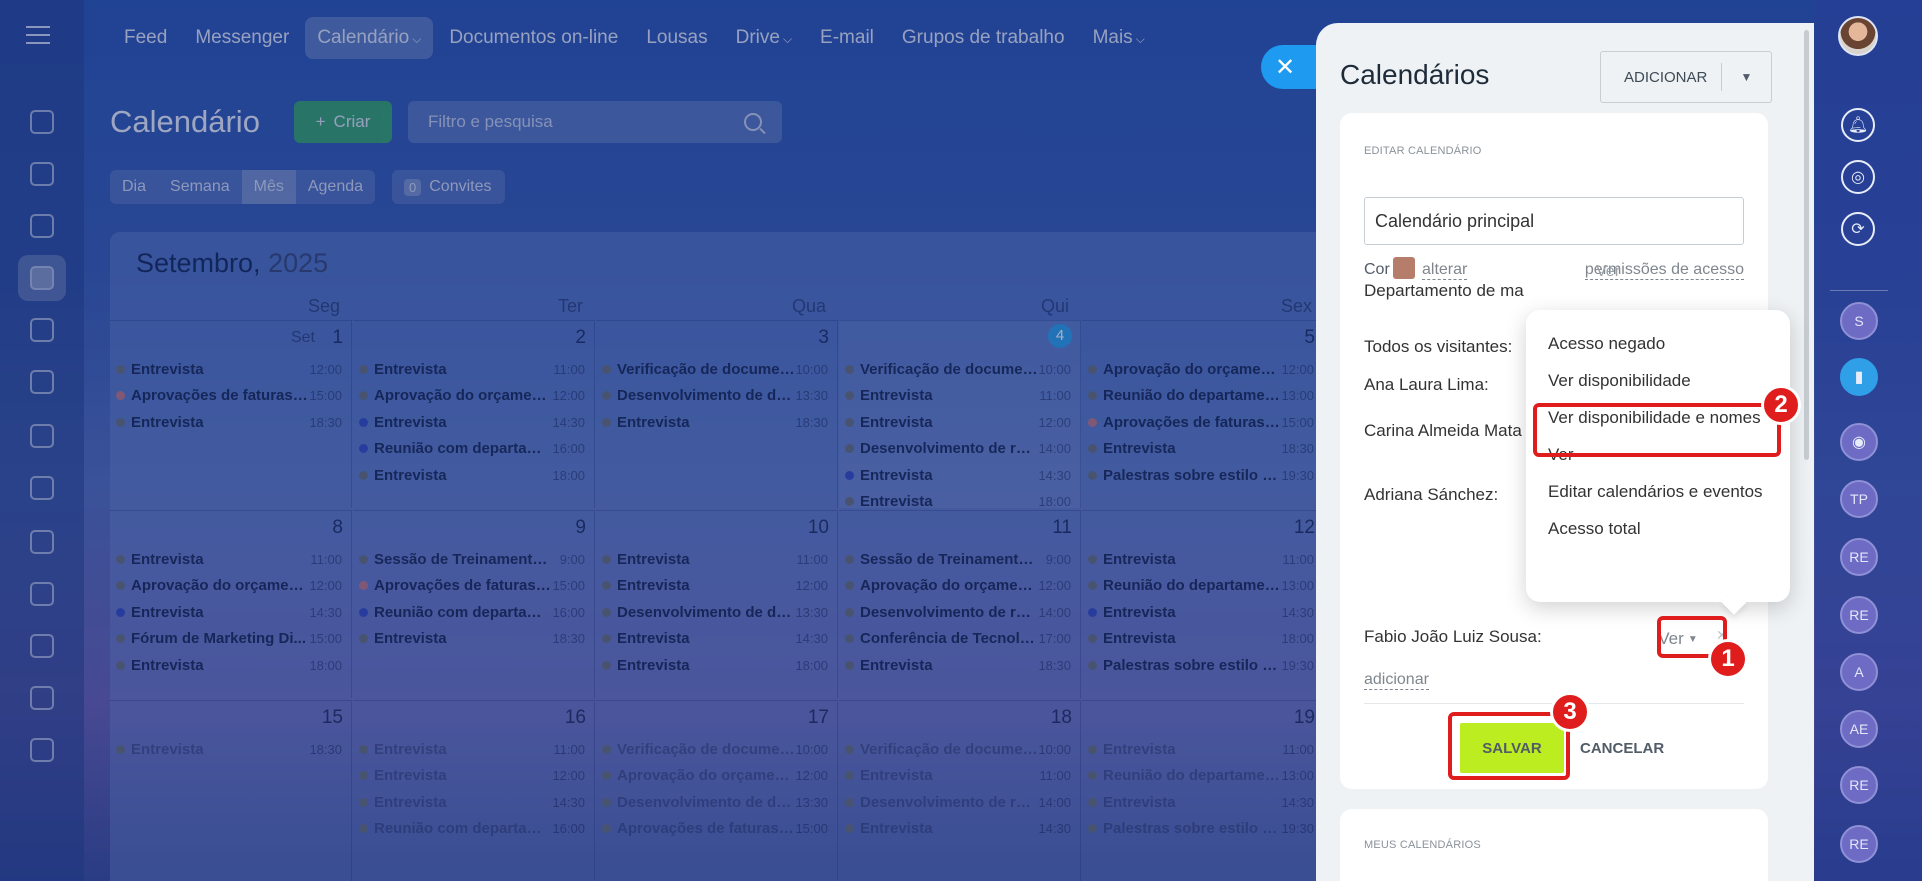 The height and width of the screenshot is (881, 1922). Describe the element at coordinates (1858, 229) in the screenshot. I see `sync-icon: ⟳` at that location.